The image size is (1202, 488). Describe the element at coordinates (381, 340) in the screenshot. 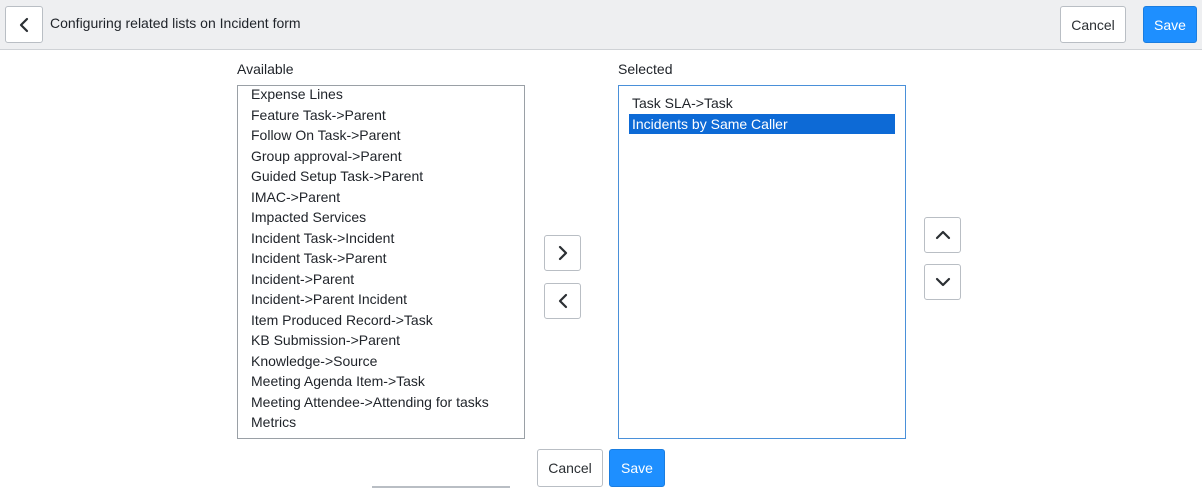

I see `available-option: KB Submission->Parent` at that location.